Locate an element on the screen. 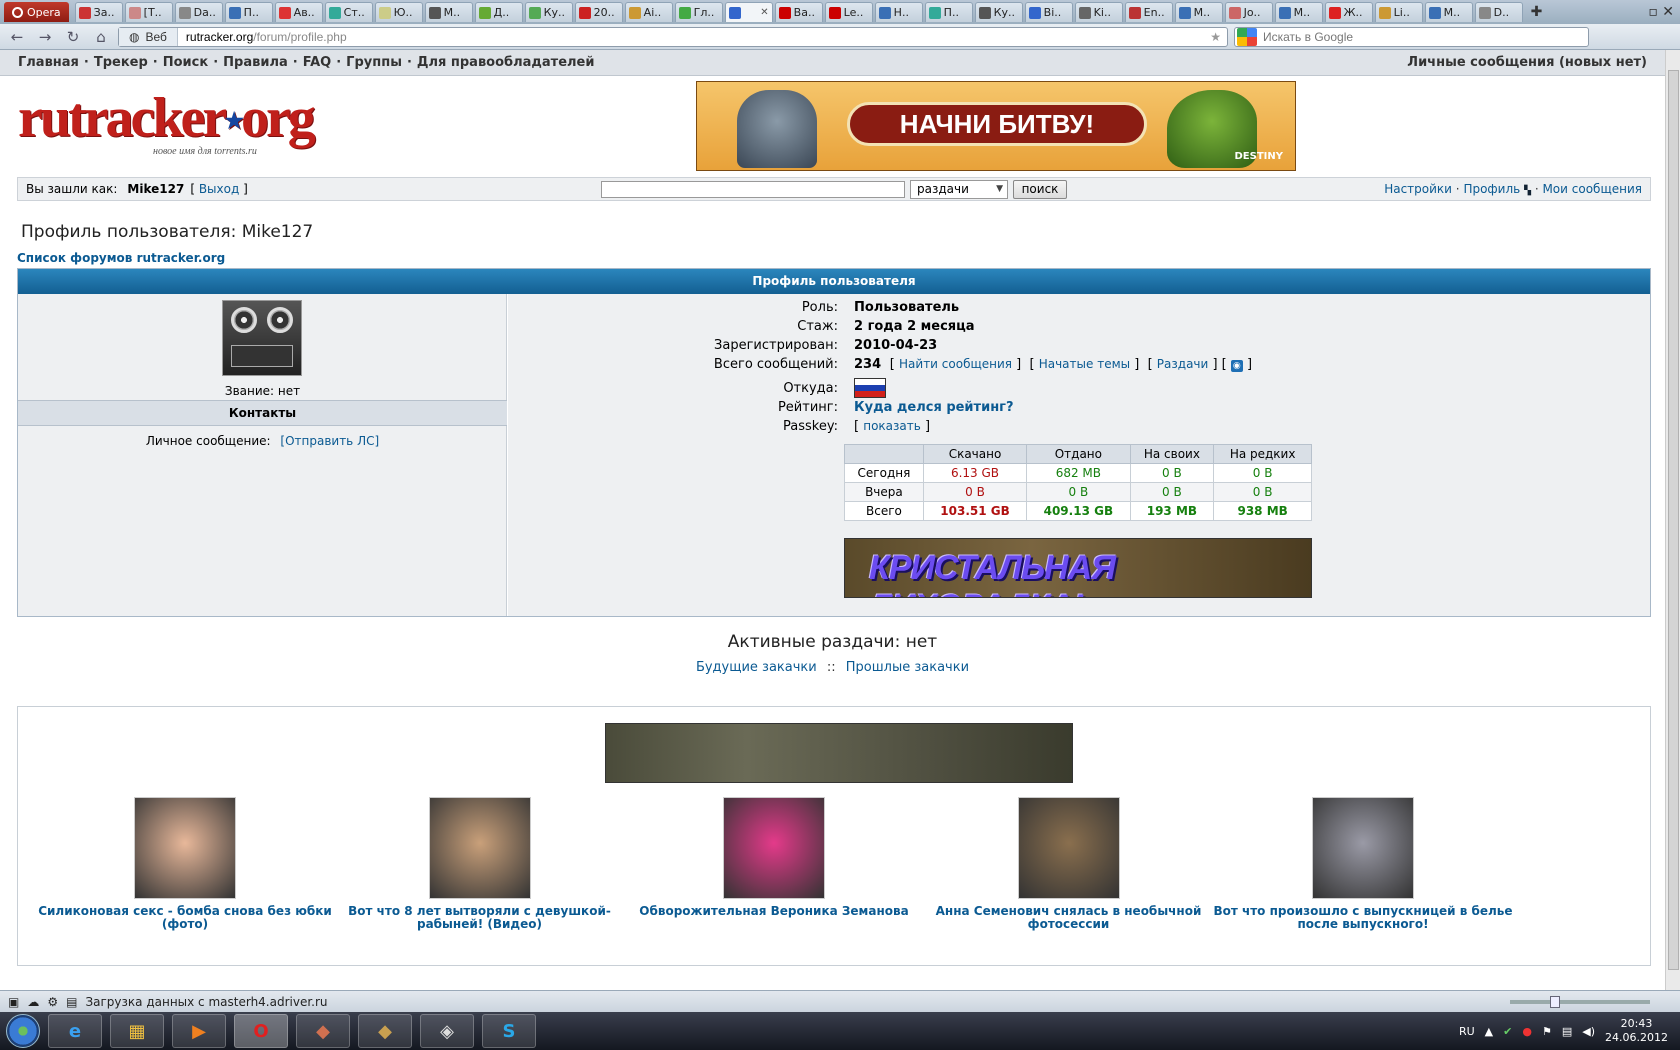 This screenshot has width=1680, height=1050. taskbar-explorer-icon: ▦ is located at coordinates (137, 1031).